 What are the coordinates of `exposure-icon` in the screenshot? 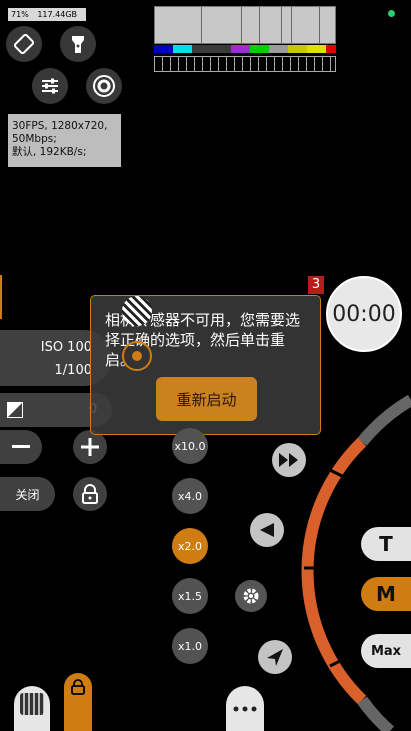 It's located at (15, 410).